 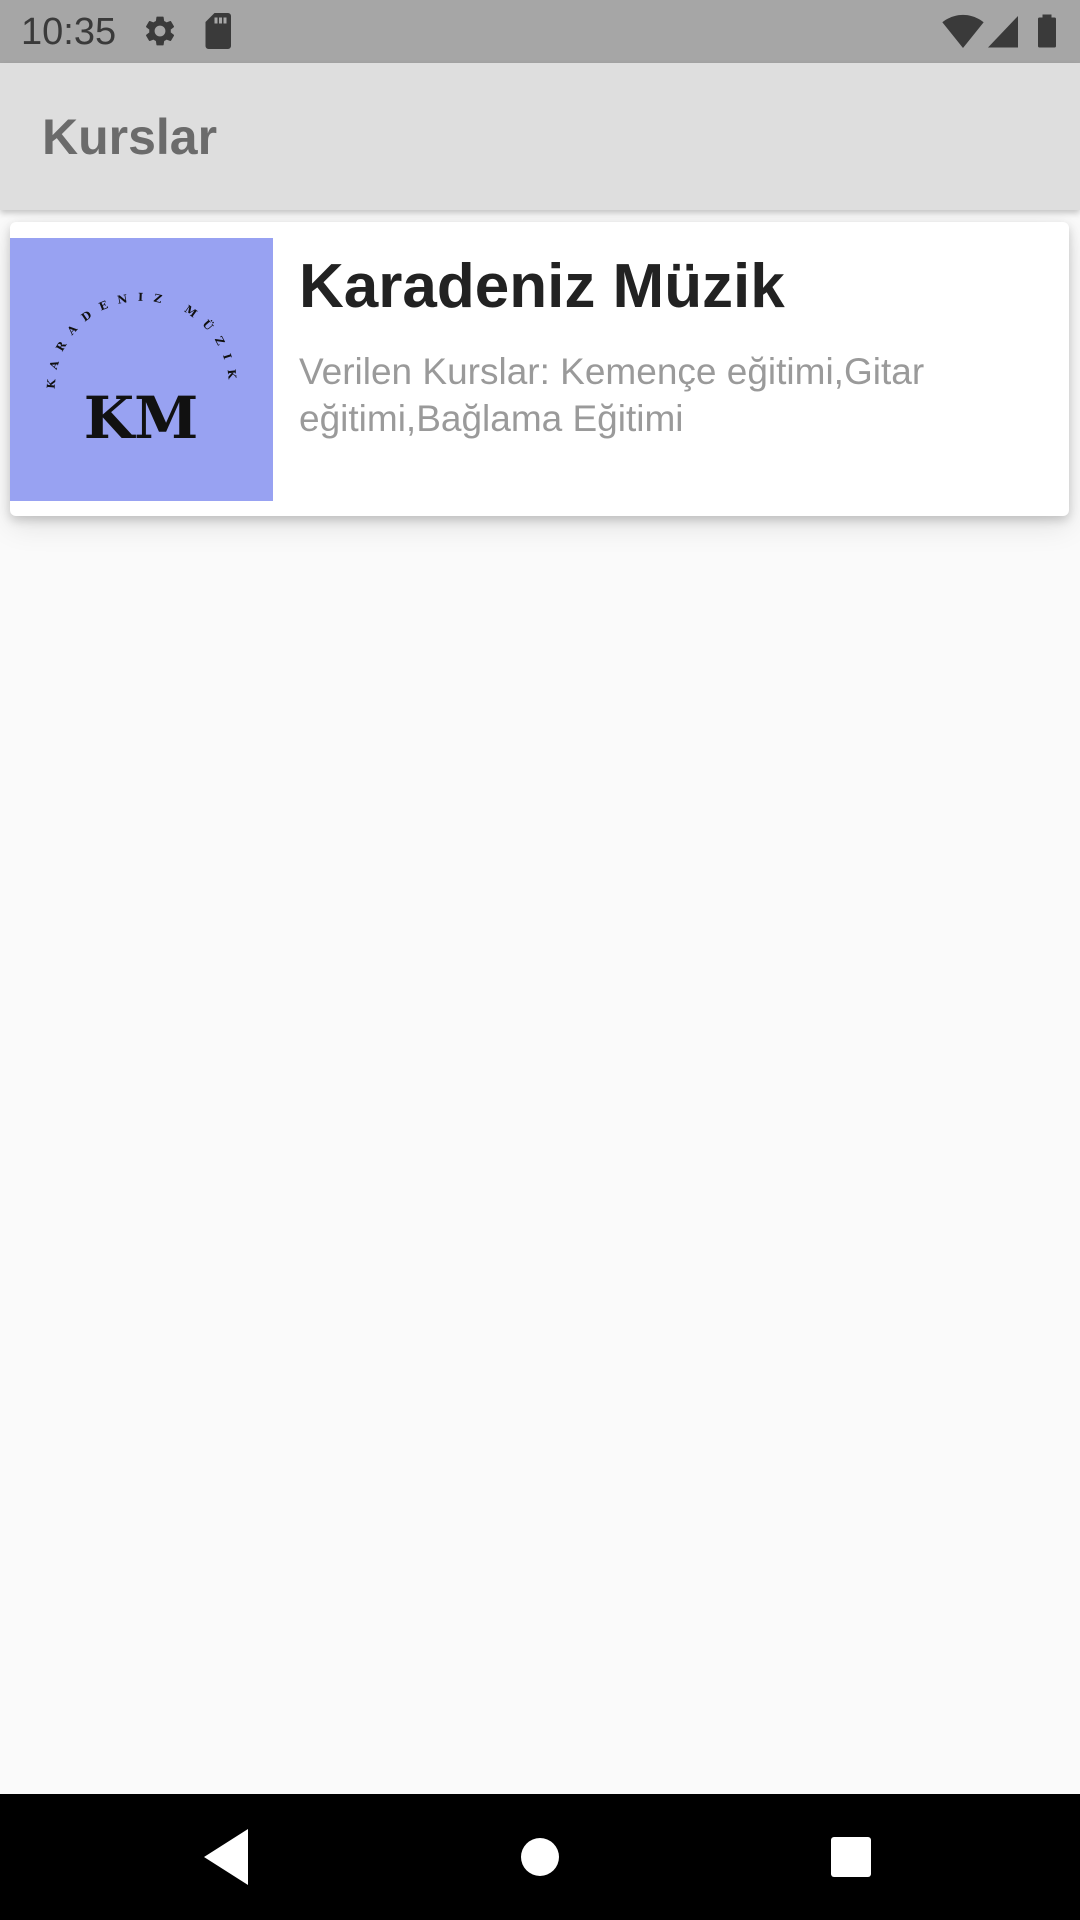 What do you see at coordinates (69, 32) in the screenshot?
I see `status-time: 10:35` at bounding box center [69, 32].